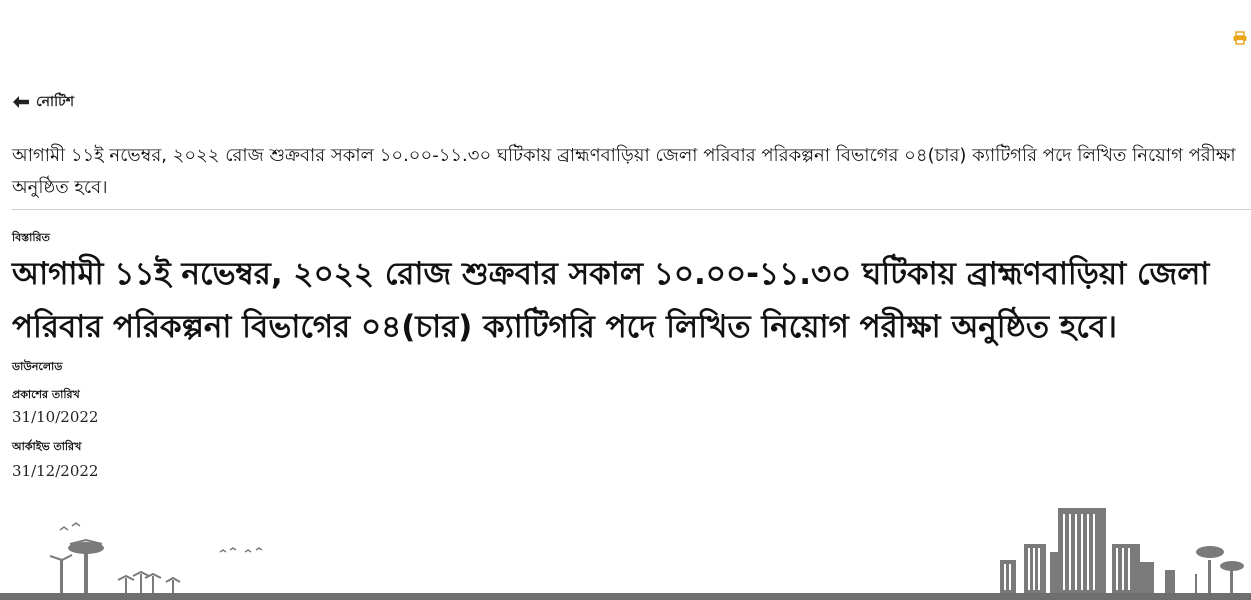 Image resolution: width=1251 pixels, height=600 pixels. I want to click on print-button, so click(1240, 38).